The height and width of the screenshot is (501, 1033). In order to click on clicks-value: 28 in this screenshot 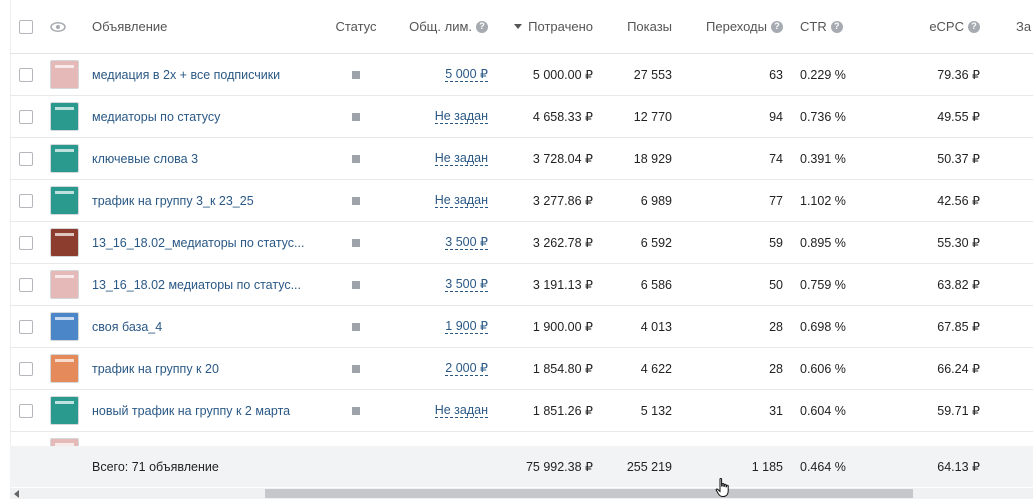, I will do `click(776, 326)`.